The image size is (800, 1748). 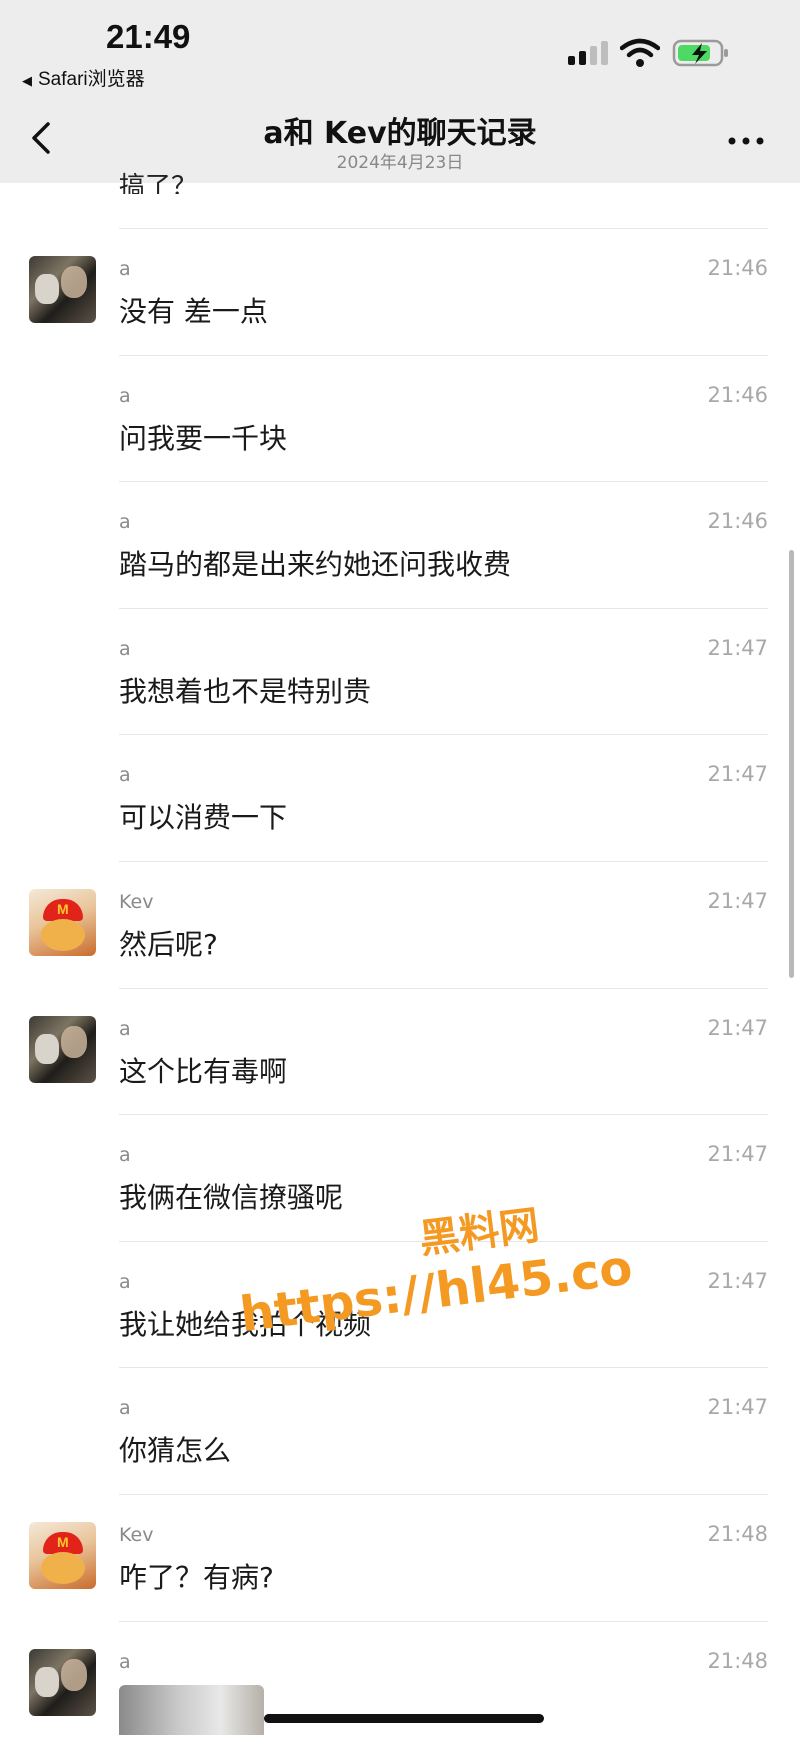 What do you see at coordinates (400, 291) in the screenshot?
I see `chat-message-row: a 21:46 没有 差一点` at bounding box center [400, 291].